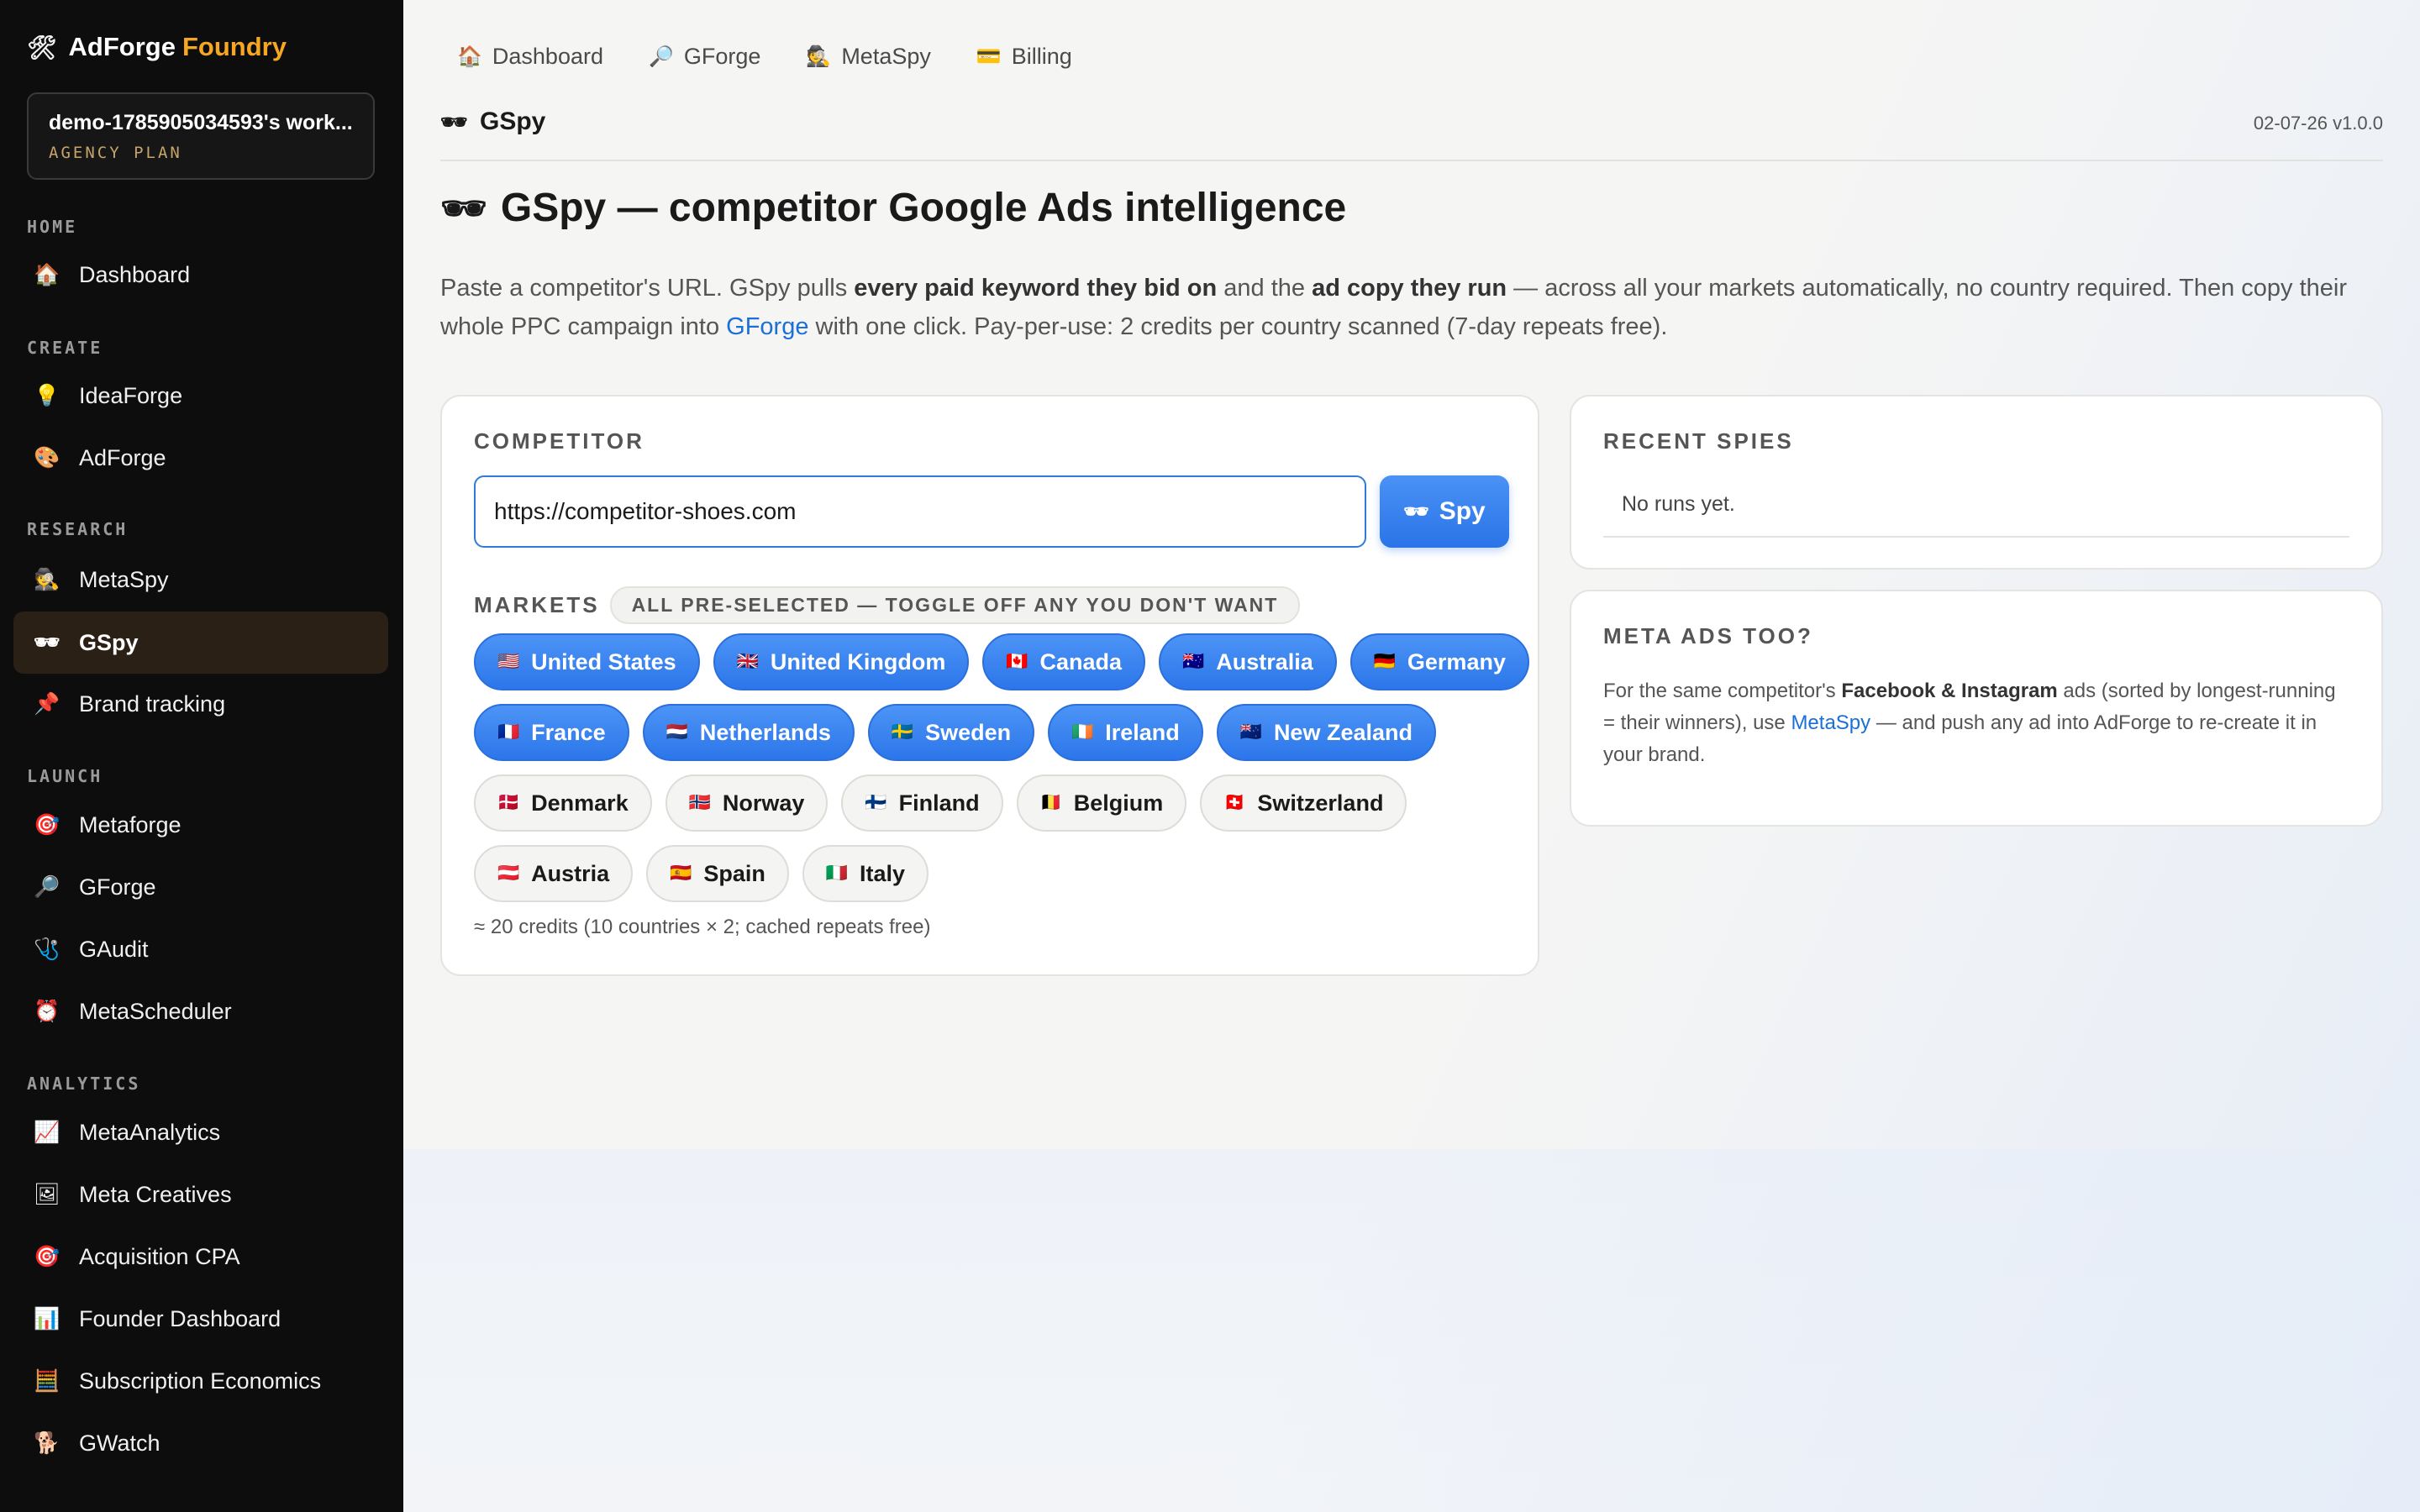  What do you see at coordinates (124, 579) in the screenshot?
I see `sidebar-item-label: MetaSpy` at bounding box center [124, 579].